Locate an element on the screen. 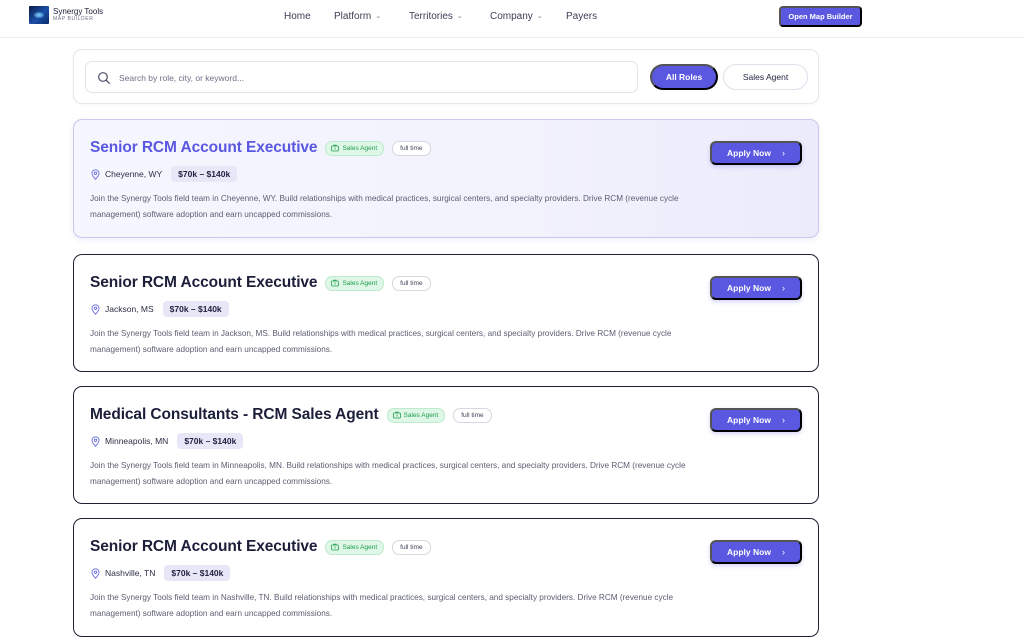 The width and height of the screenshot is (1024, 642). brand-tagline: MAP BUILDER is located at coordinates (73, 19).